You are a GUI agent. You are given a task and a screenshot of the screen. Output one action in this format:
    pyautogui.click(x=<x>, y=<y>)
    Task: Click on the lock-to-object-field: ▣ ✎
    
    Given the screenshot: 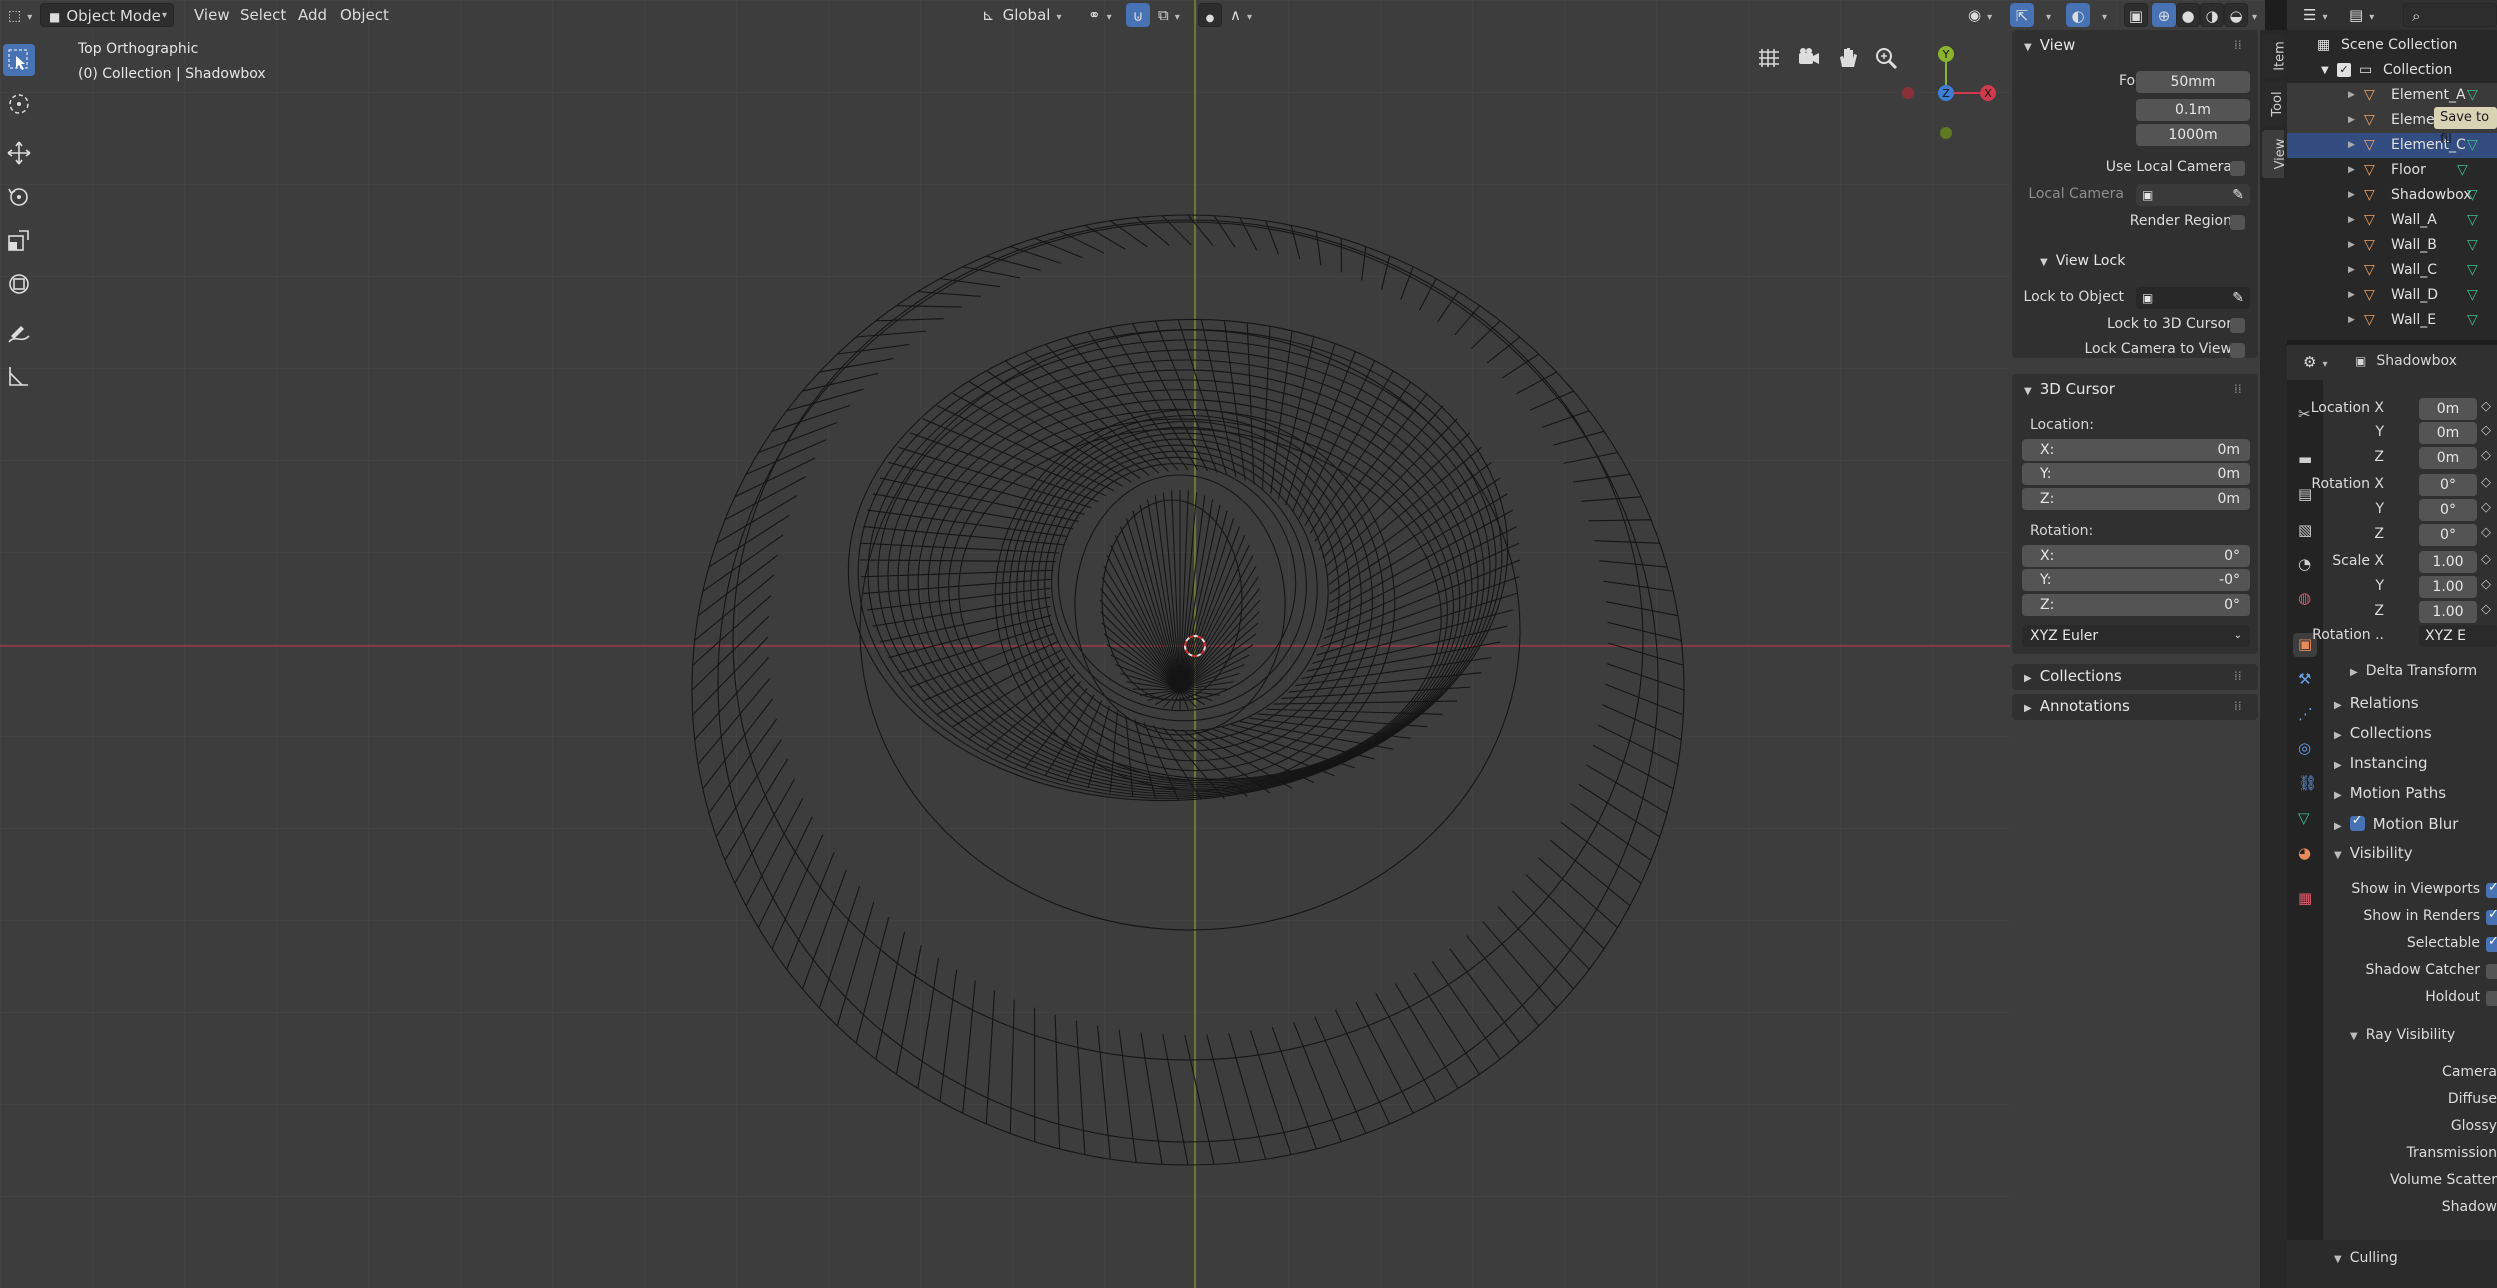 What is the action you would take?
    pyautogui.click(x=2193, y=298)
    